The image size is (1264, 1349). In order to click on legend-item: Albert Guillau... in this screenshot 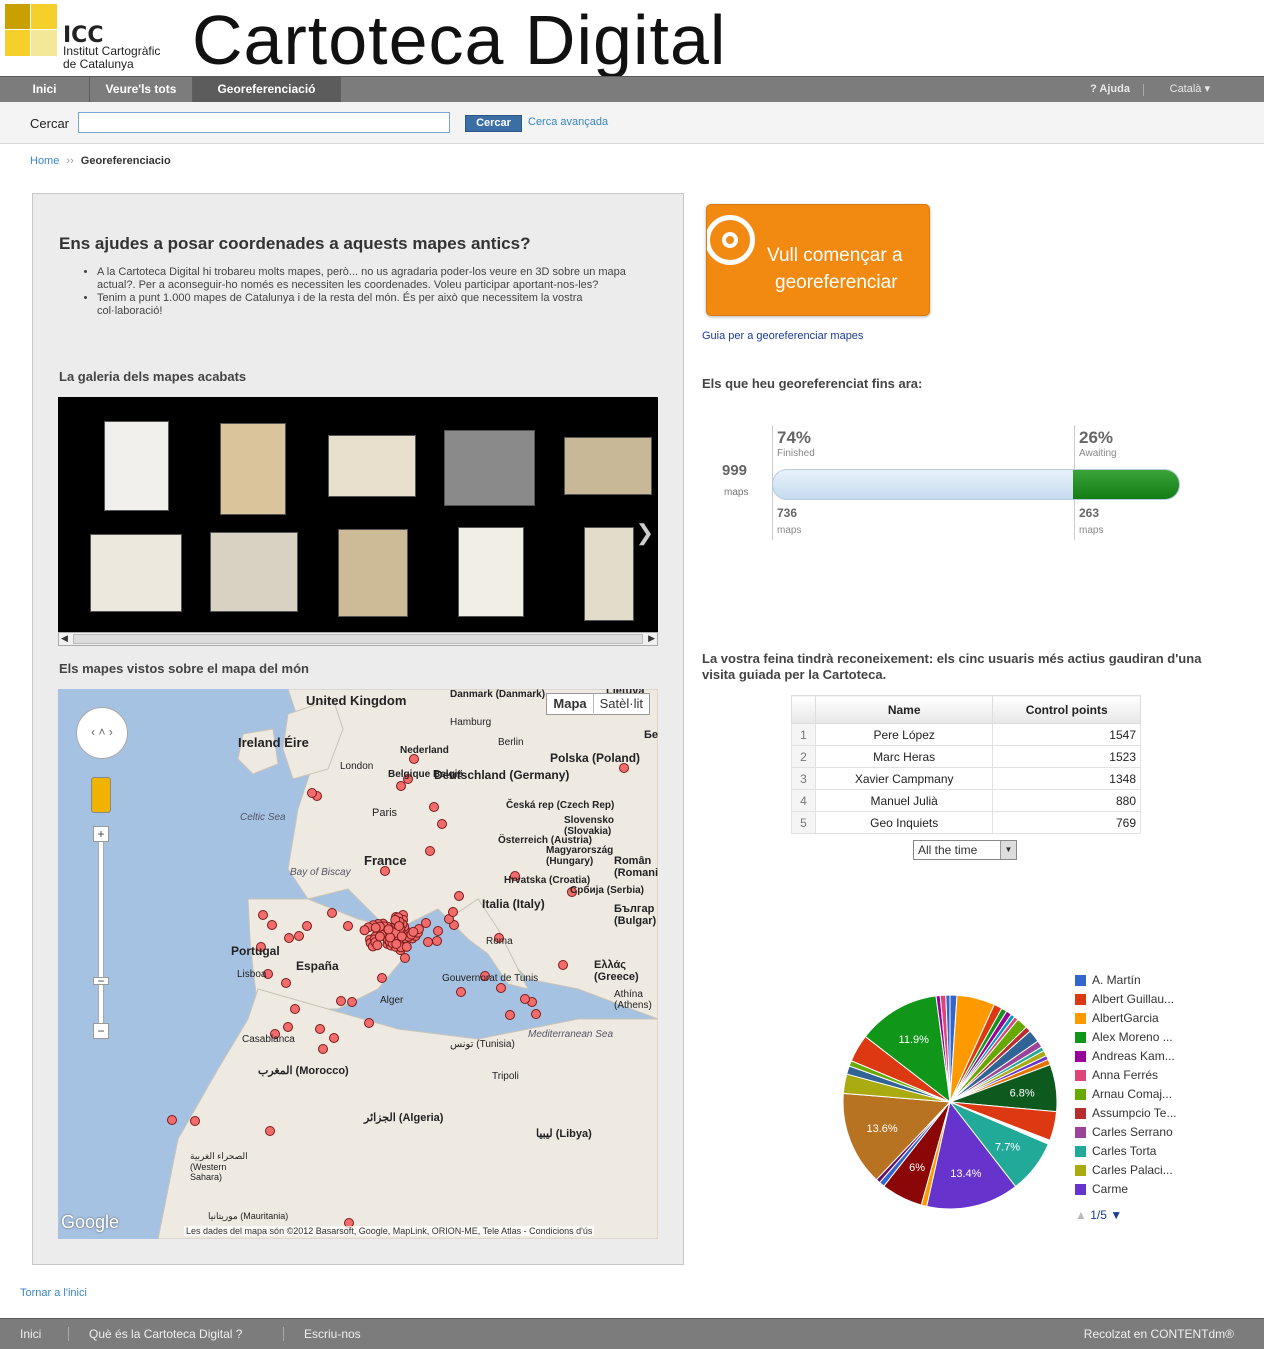, I will do `click(1150, 1000)`.